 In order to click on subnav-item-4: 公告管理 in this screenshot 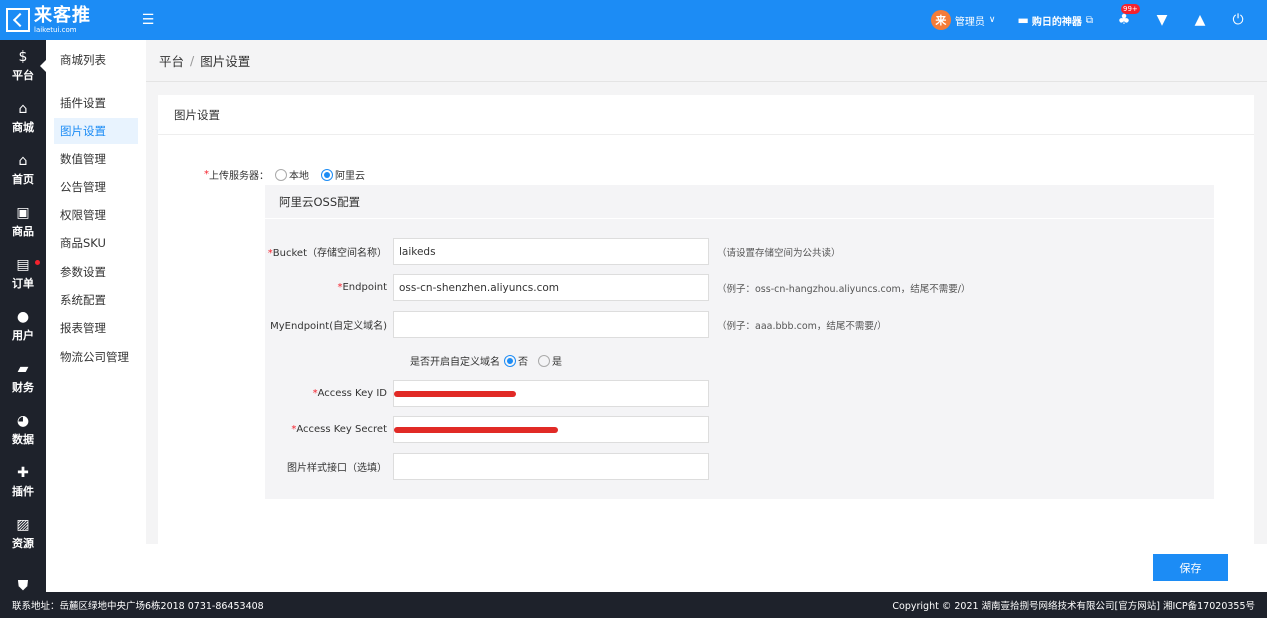, I will do `click(96, 187)`.